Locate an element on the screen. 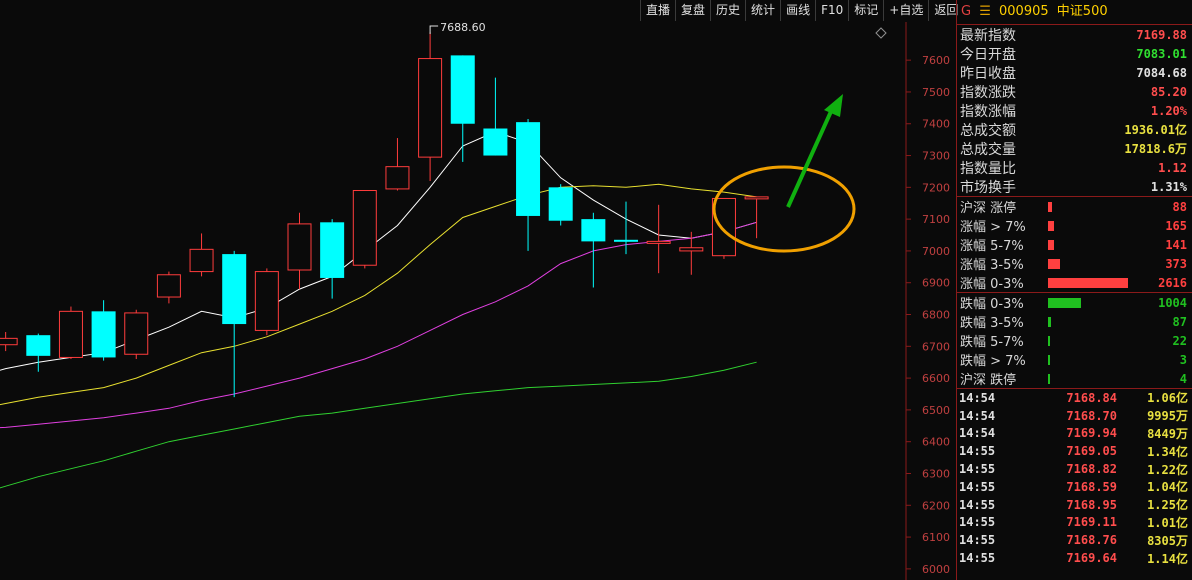 The height and width of the screenshot is (580, 1192). price-axis-label: 7400 is located at coordinates (936, 124).